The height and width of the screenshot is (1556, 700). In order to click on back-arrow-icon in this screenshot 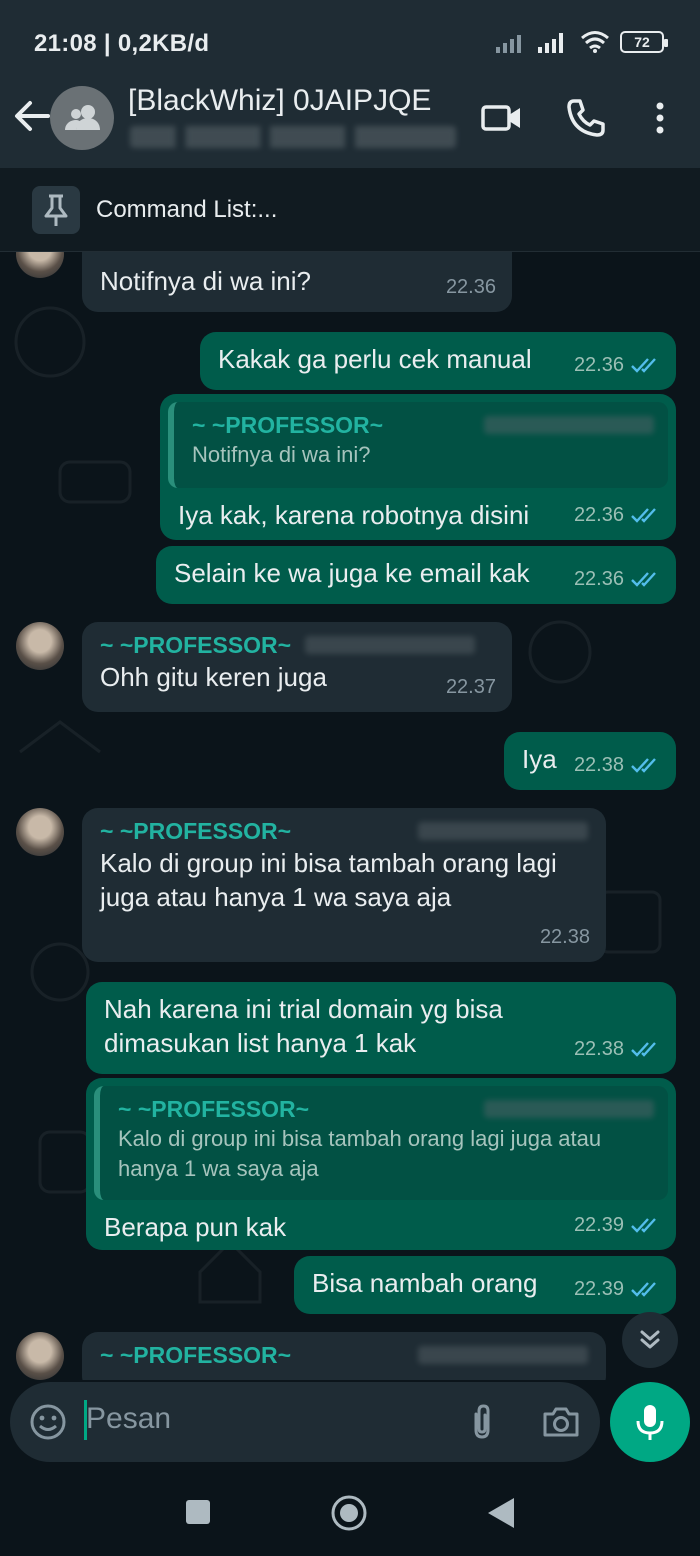, I will do `click(32, 116)`.